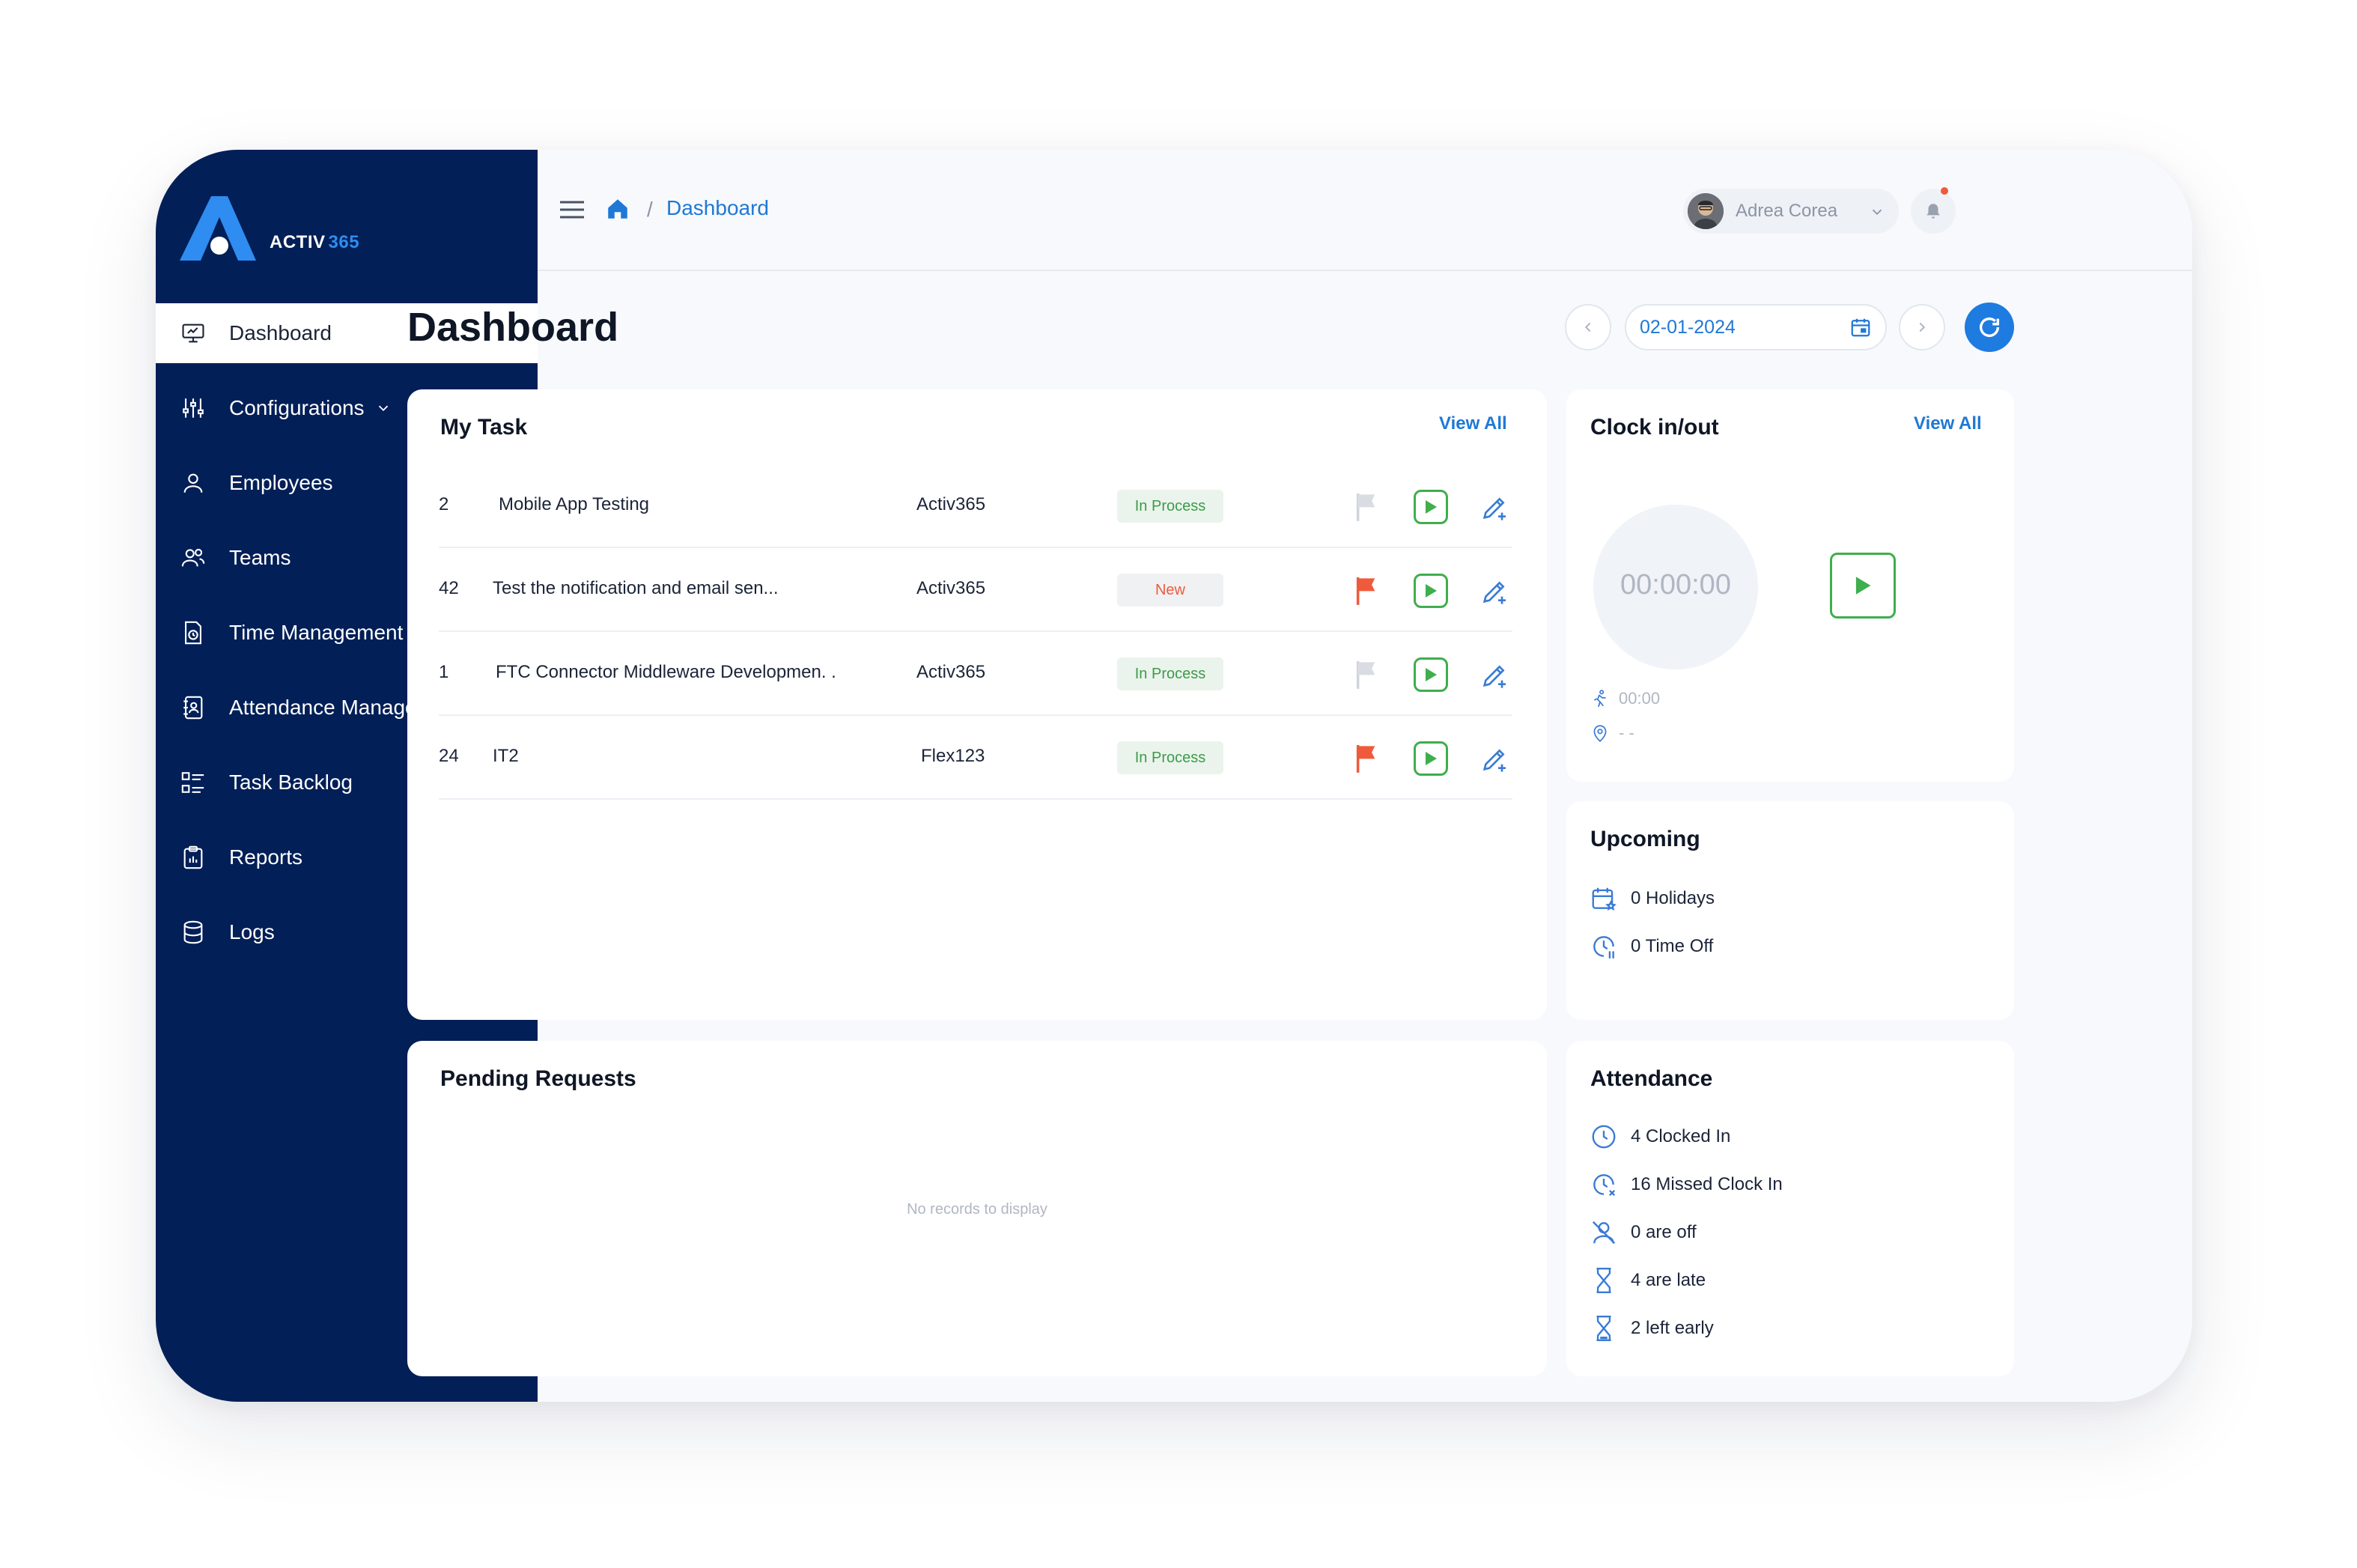  What do you see at coordinates (316, 633) in the screenshot?
I see `sidebar-item-label: Time Management` at bounding box center [316, 633].